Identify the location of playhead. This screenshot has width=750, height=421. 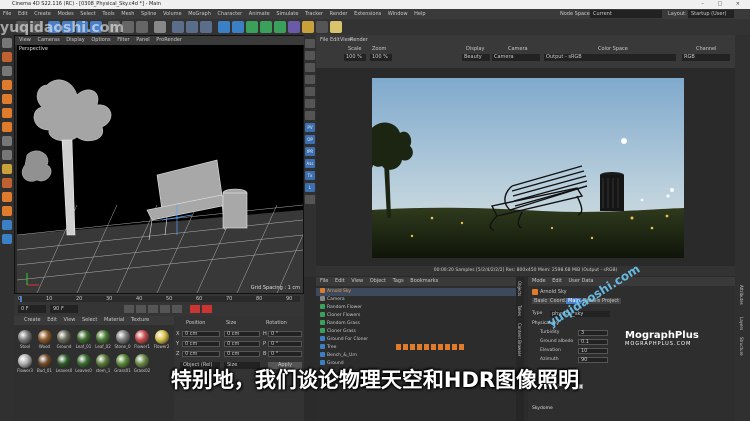
(21, 299).